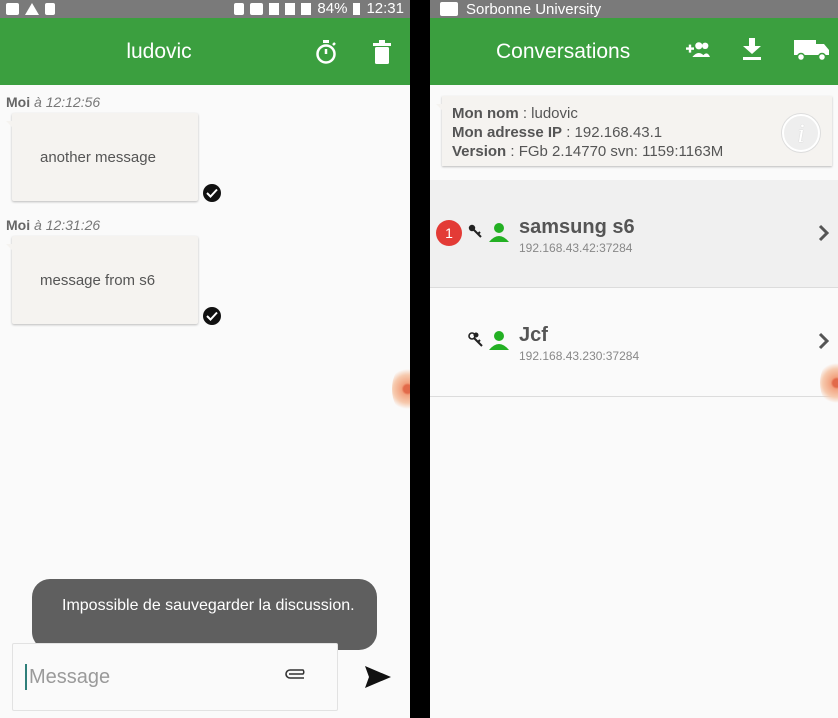  Describe the element at coordinates (615, 151) in the screenshot. I see `info-version-value: : FGb 2.14770 svn: 1159:1163M` at that location.